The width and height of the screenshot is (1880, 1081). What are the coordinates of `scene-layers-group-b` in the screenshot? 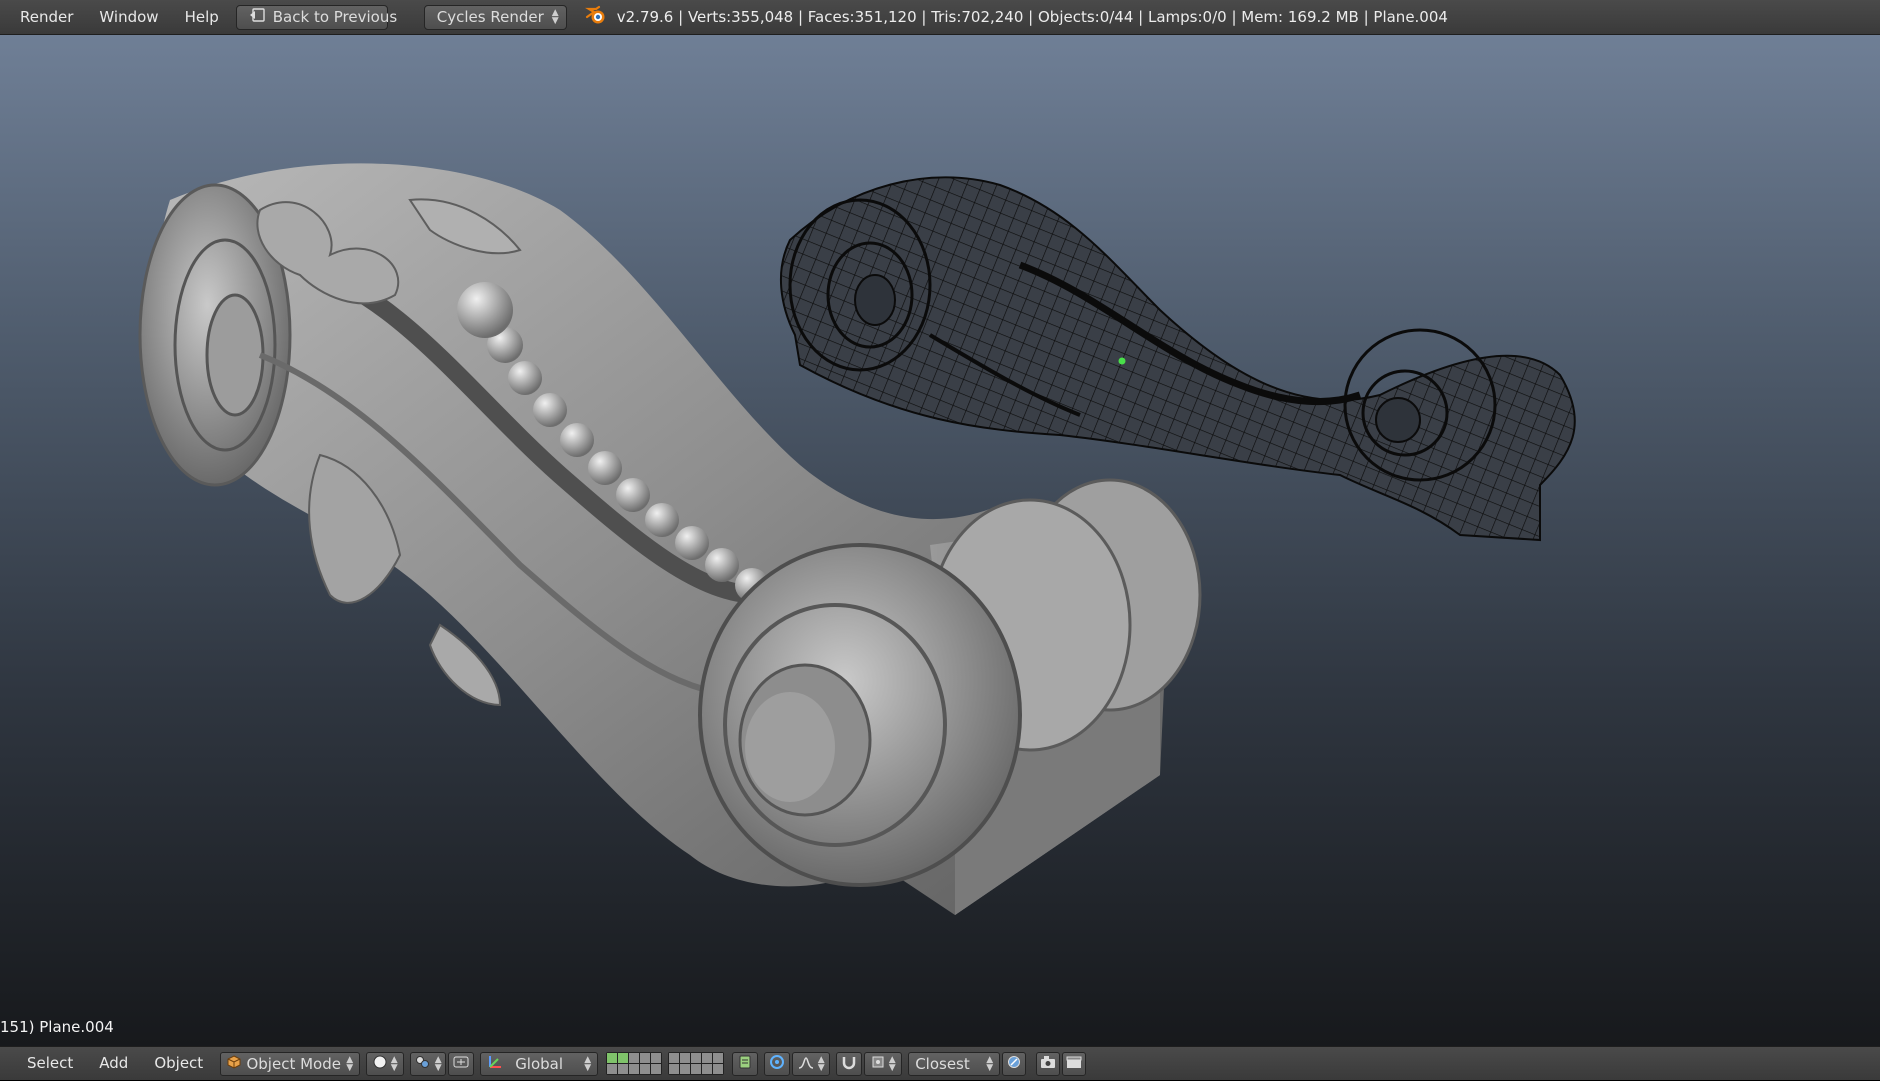 It's located at (696, 1063).